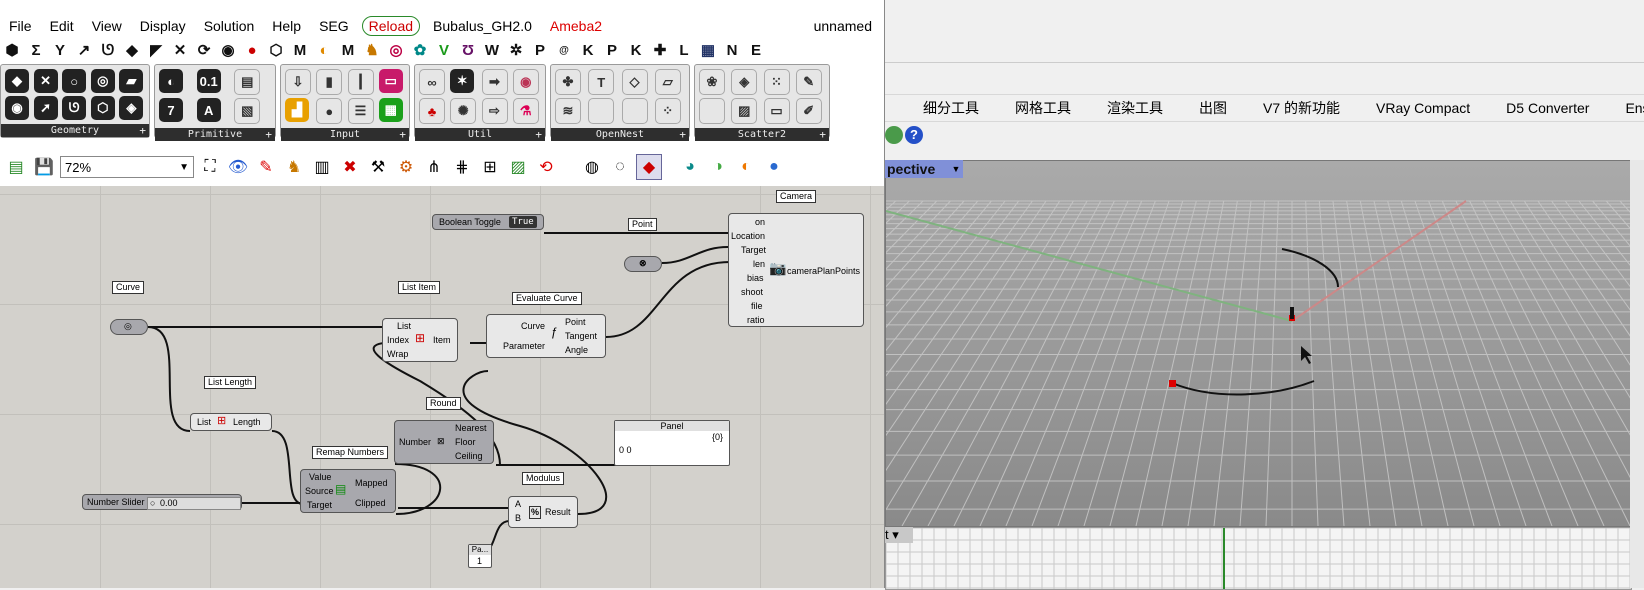  What do you see at coordinates (753, 250) in the screenshot?
I see `camera-input-target: Target` at bounding box center [753, 250].